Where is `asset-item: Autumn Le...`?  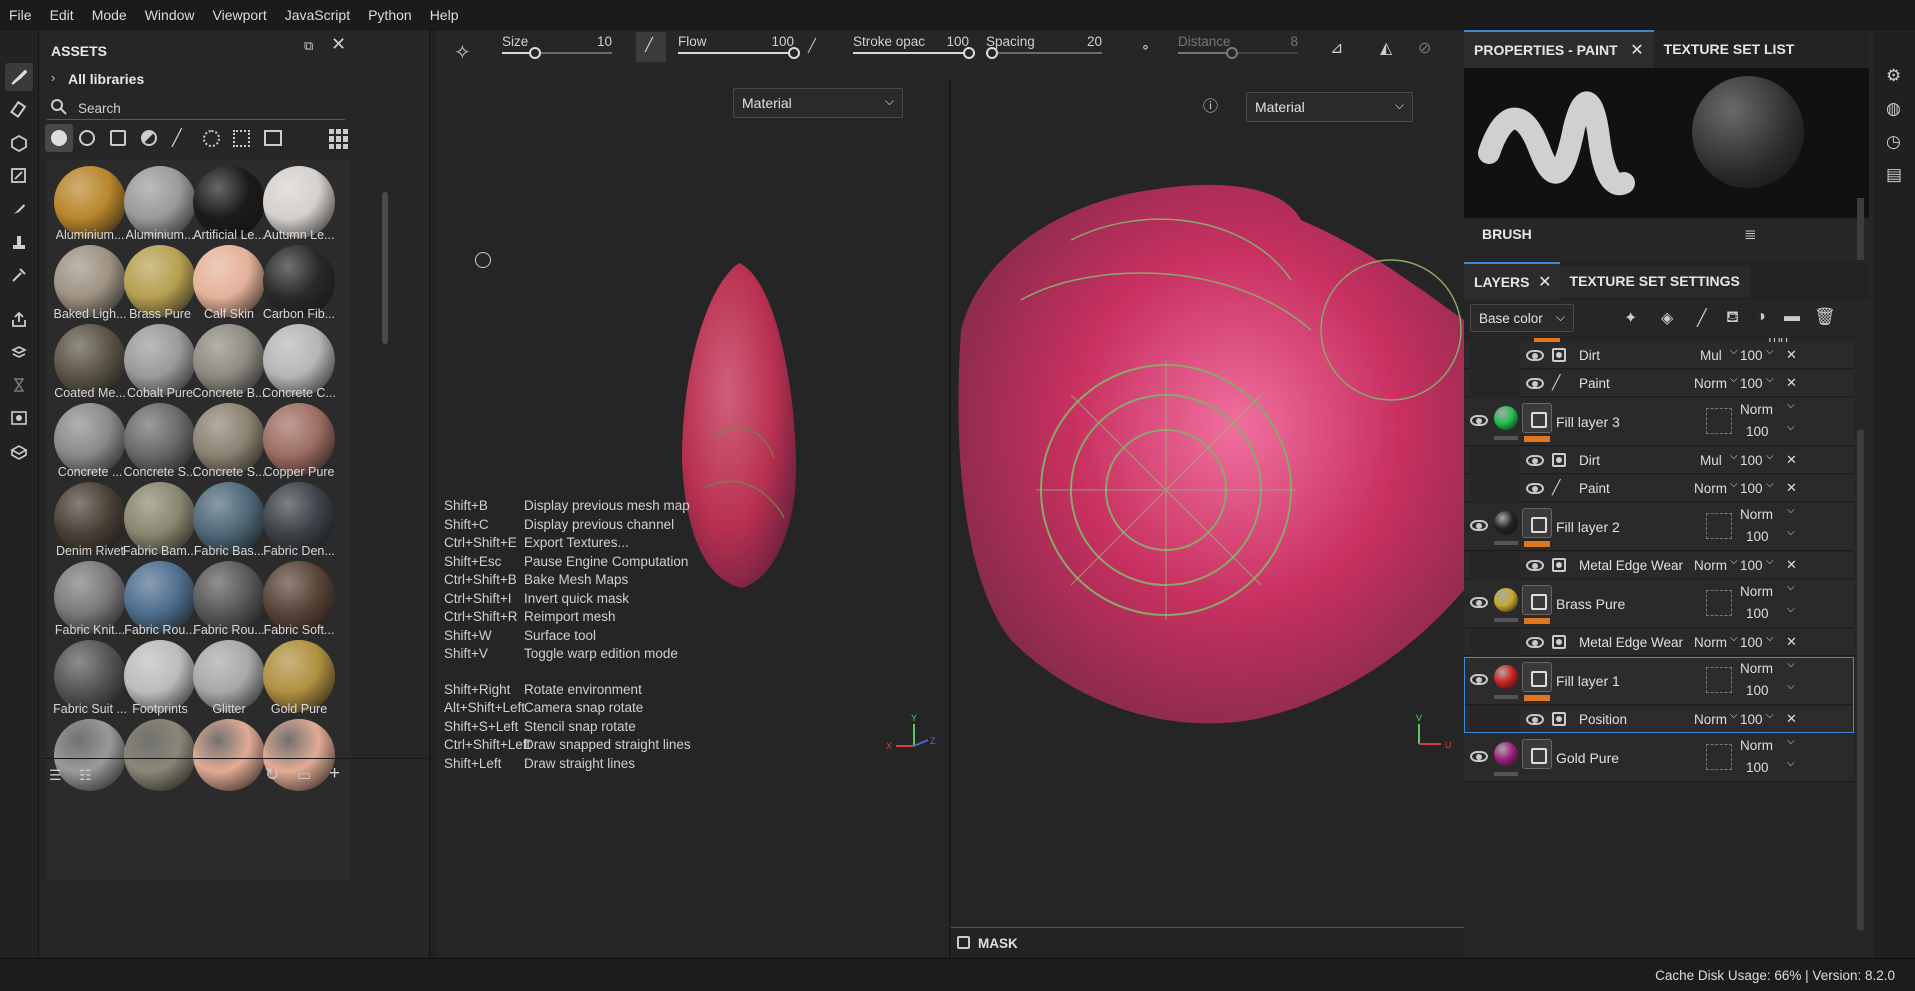 asset-item: Autumn Le... is located at coordinates (299, 205).